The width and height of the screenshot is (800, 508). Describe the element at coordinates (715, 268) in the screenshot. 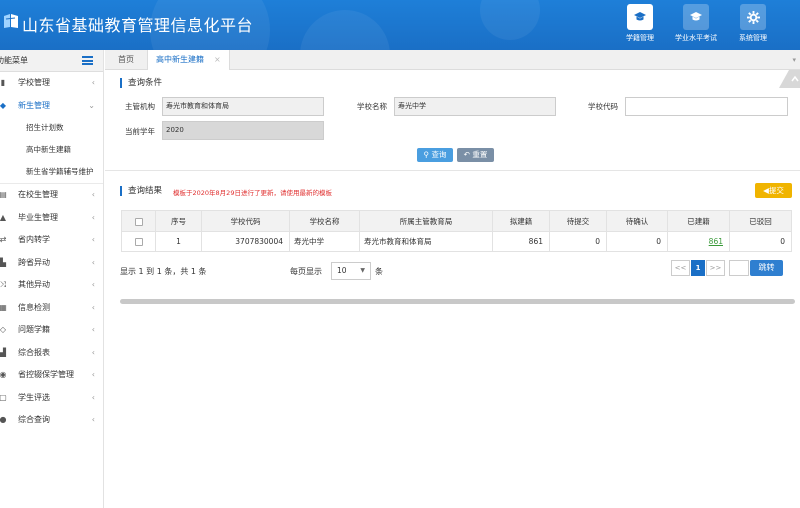

I see `next-page-button: >>` at that location.